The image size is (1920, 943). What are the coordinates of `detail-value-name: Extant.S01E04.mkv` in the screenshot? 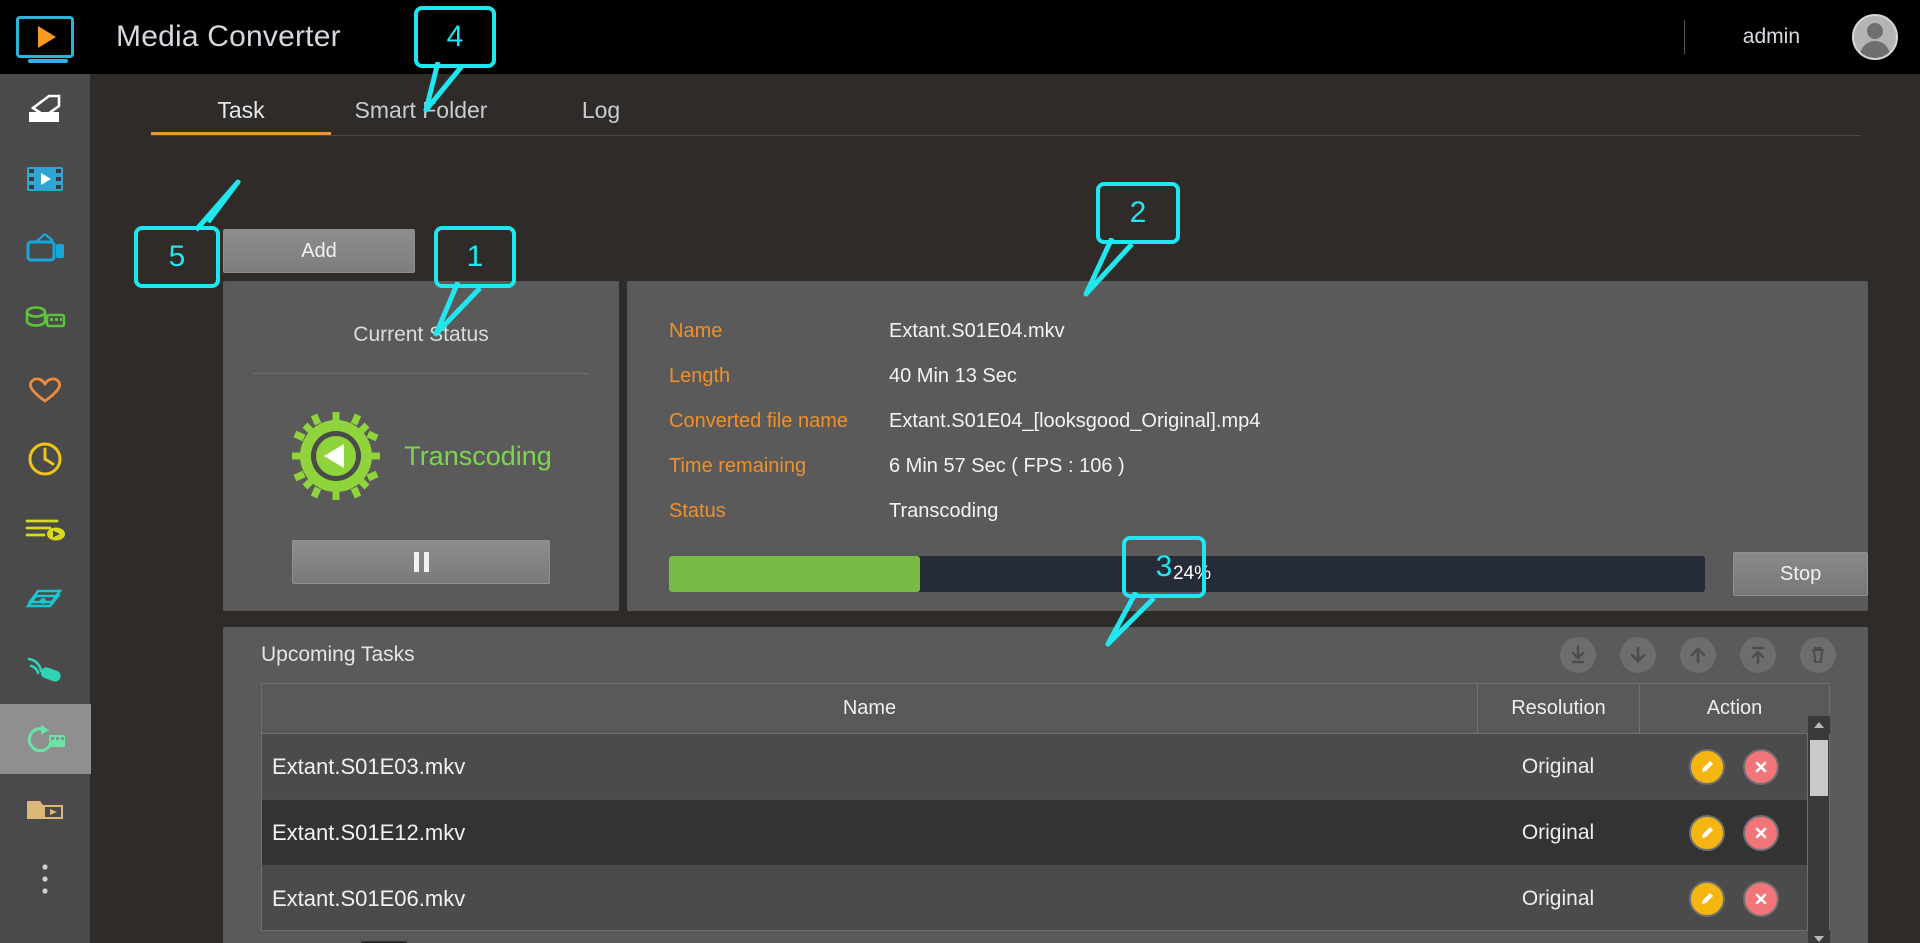 It's located at (977, 331).